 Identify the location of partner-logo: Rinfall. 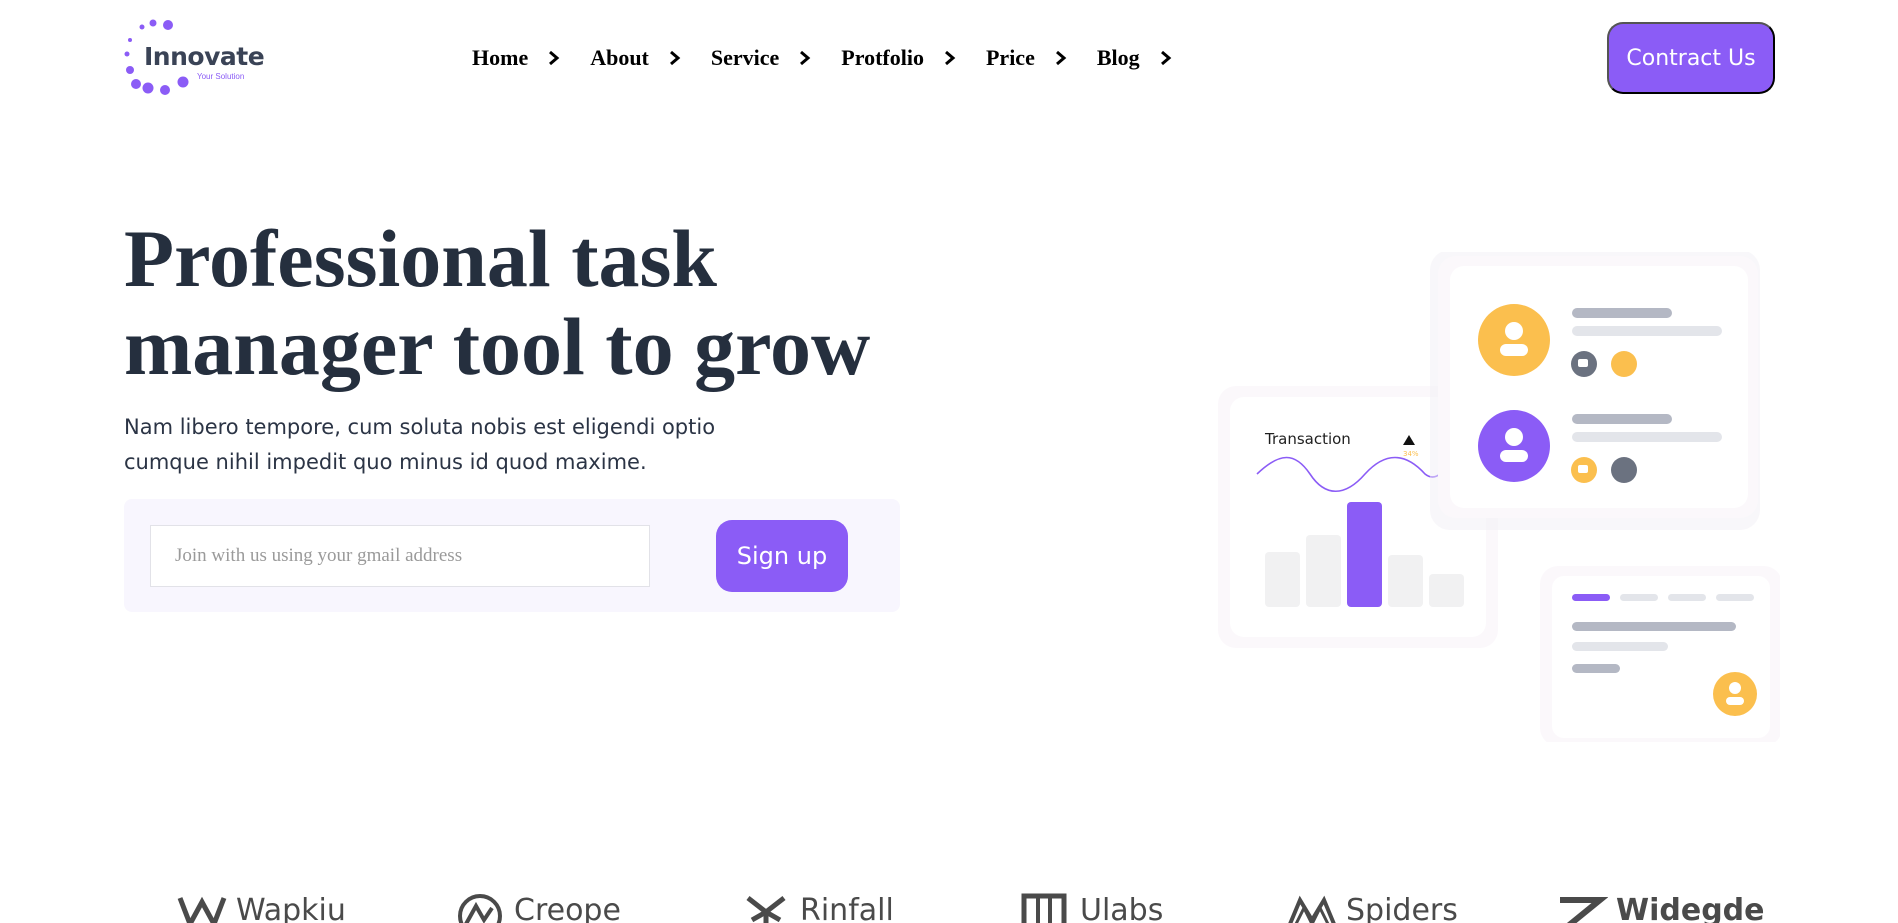
(817, 906).